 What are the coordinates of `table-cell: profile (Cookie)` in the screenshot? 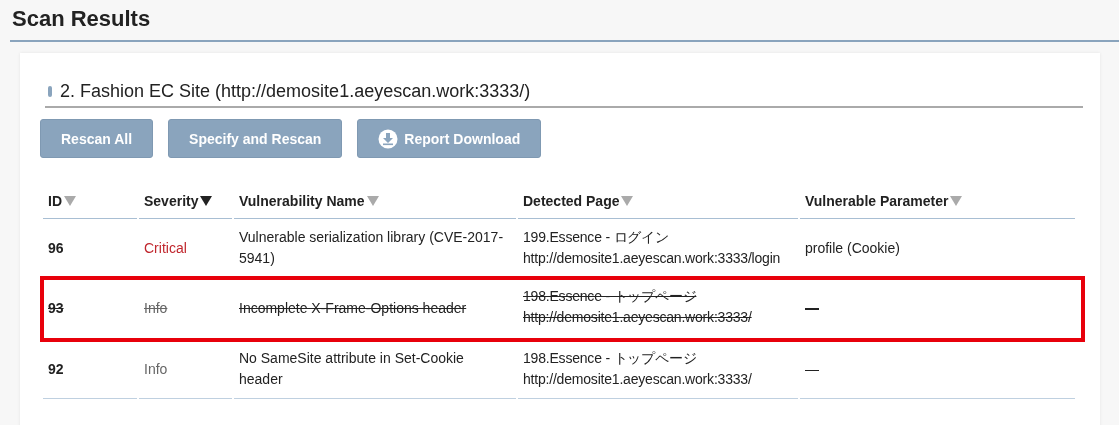 It's located at (937, 248).